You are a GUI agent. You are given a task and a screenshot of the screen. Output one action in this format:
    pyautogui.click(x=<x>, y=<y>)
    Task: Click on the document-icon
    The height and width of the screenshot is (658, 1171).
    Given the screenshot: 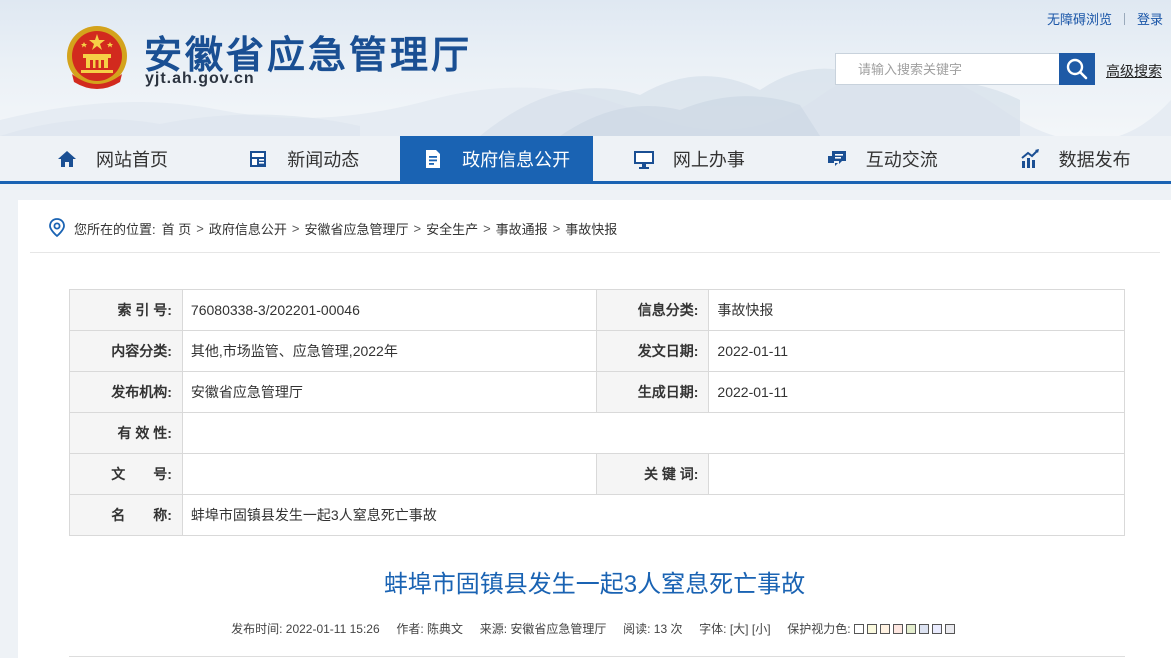 What is the action you would take?
    pyautogui.click(x=433, y=159)
    